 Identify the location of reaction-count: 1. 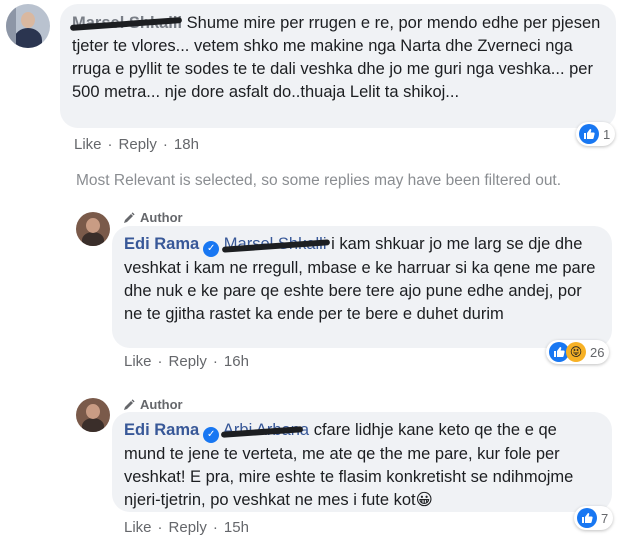
(607, 134).